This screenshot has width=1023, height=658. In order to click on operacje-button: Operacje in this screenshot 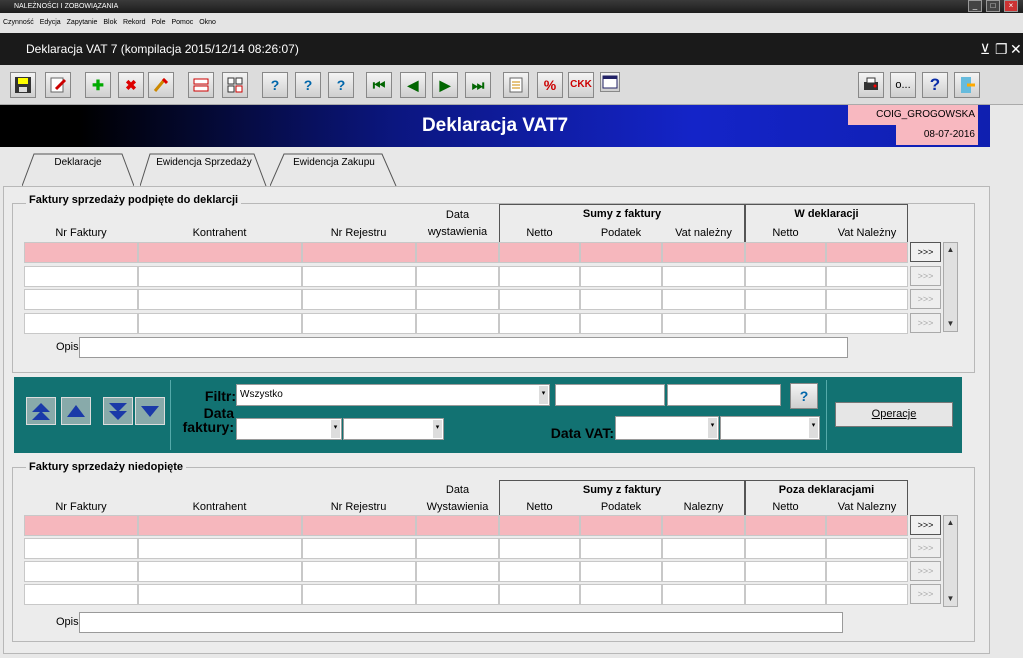, I will do `click(894, 414)`.